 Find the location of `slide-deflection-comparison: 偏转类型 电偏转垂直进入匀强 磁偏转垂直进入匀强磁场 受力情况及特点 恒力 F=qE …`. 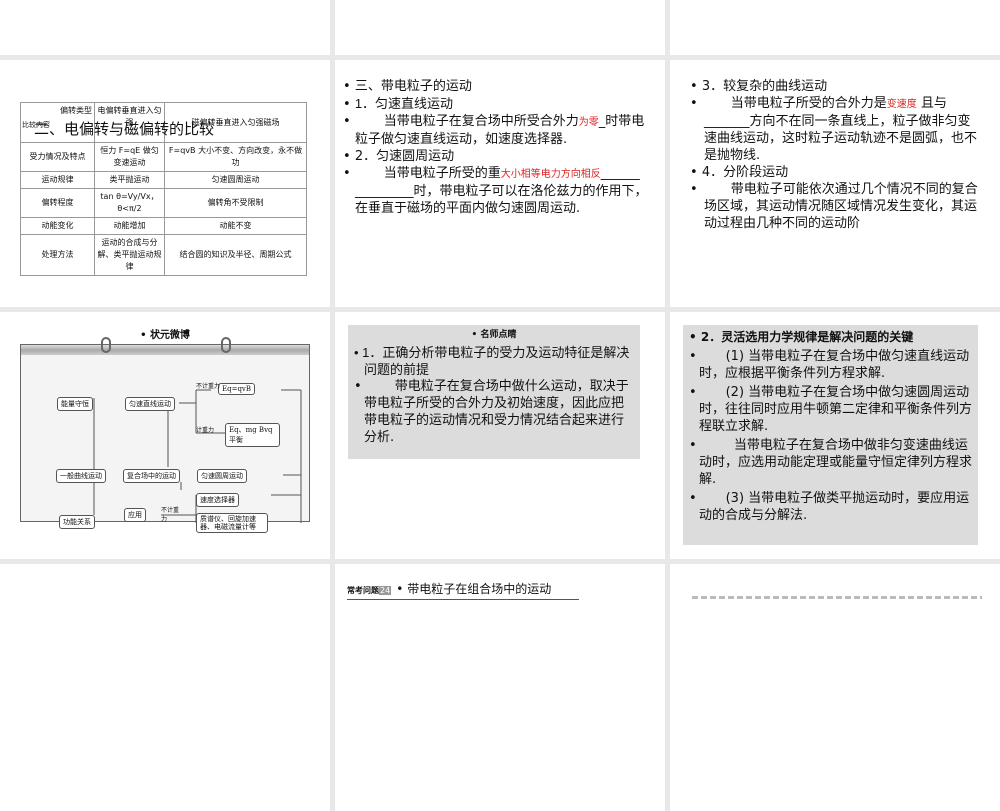

slide-deflection-comparison: 偏转类型 电偏转垂直进入匀强 磁偏转垂直进入匀强磁场 受力情况及特点 恒力 F=qE … is located at coordinates (165, 183).